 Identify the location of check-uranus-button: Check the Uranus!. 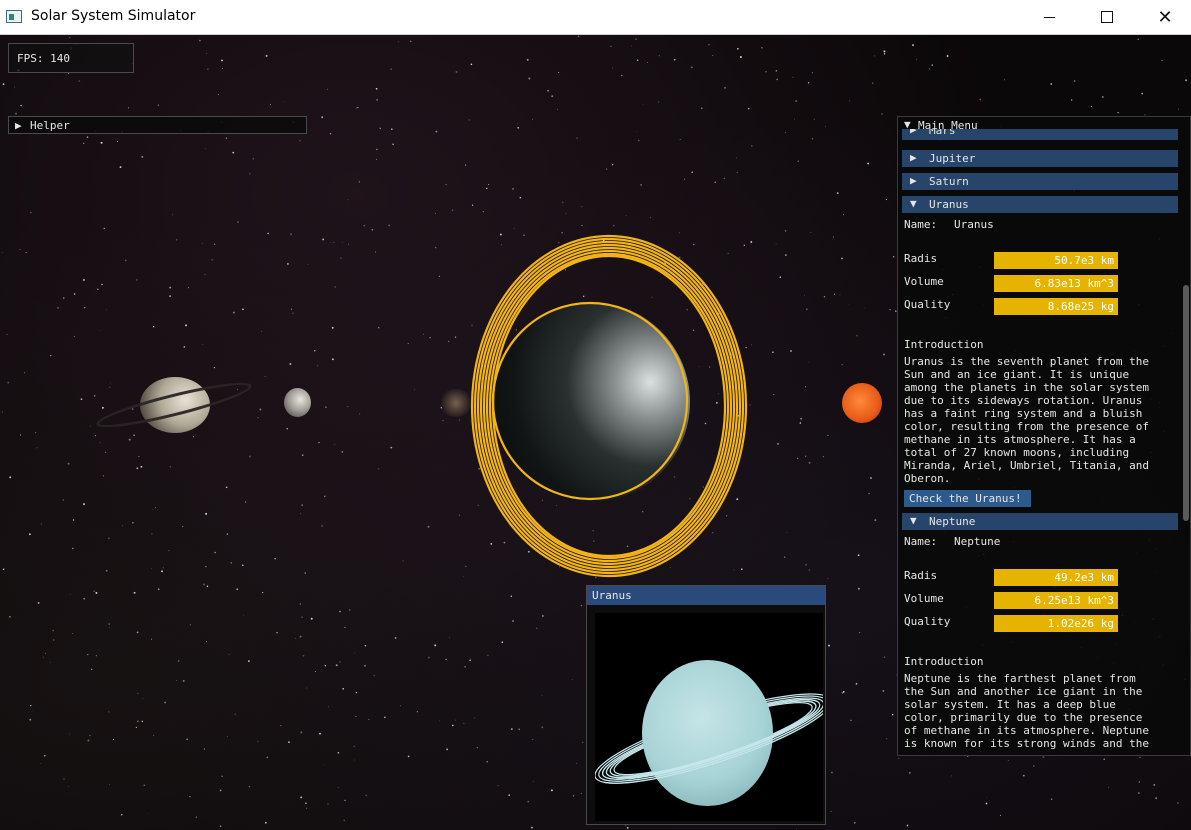
(967, 498).